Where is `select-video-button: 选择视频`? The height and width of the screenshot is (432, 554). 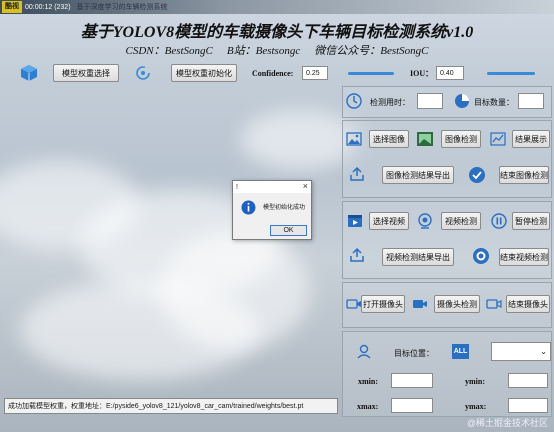 select-video-button: 选择视频 is located at coordinates (389, 221).